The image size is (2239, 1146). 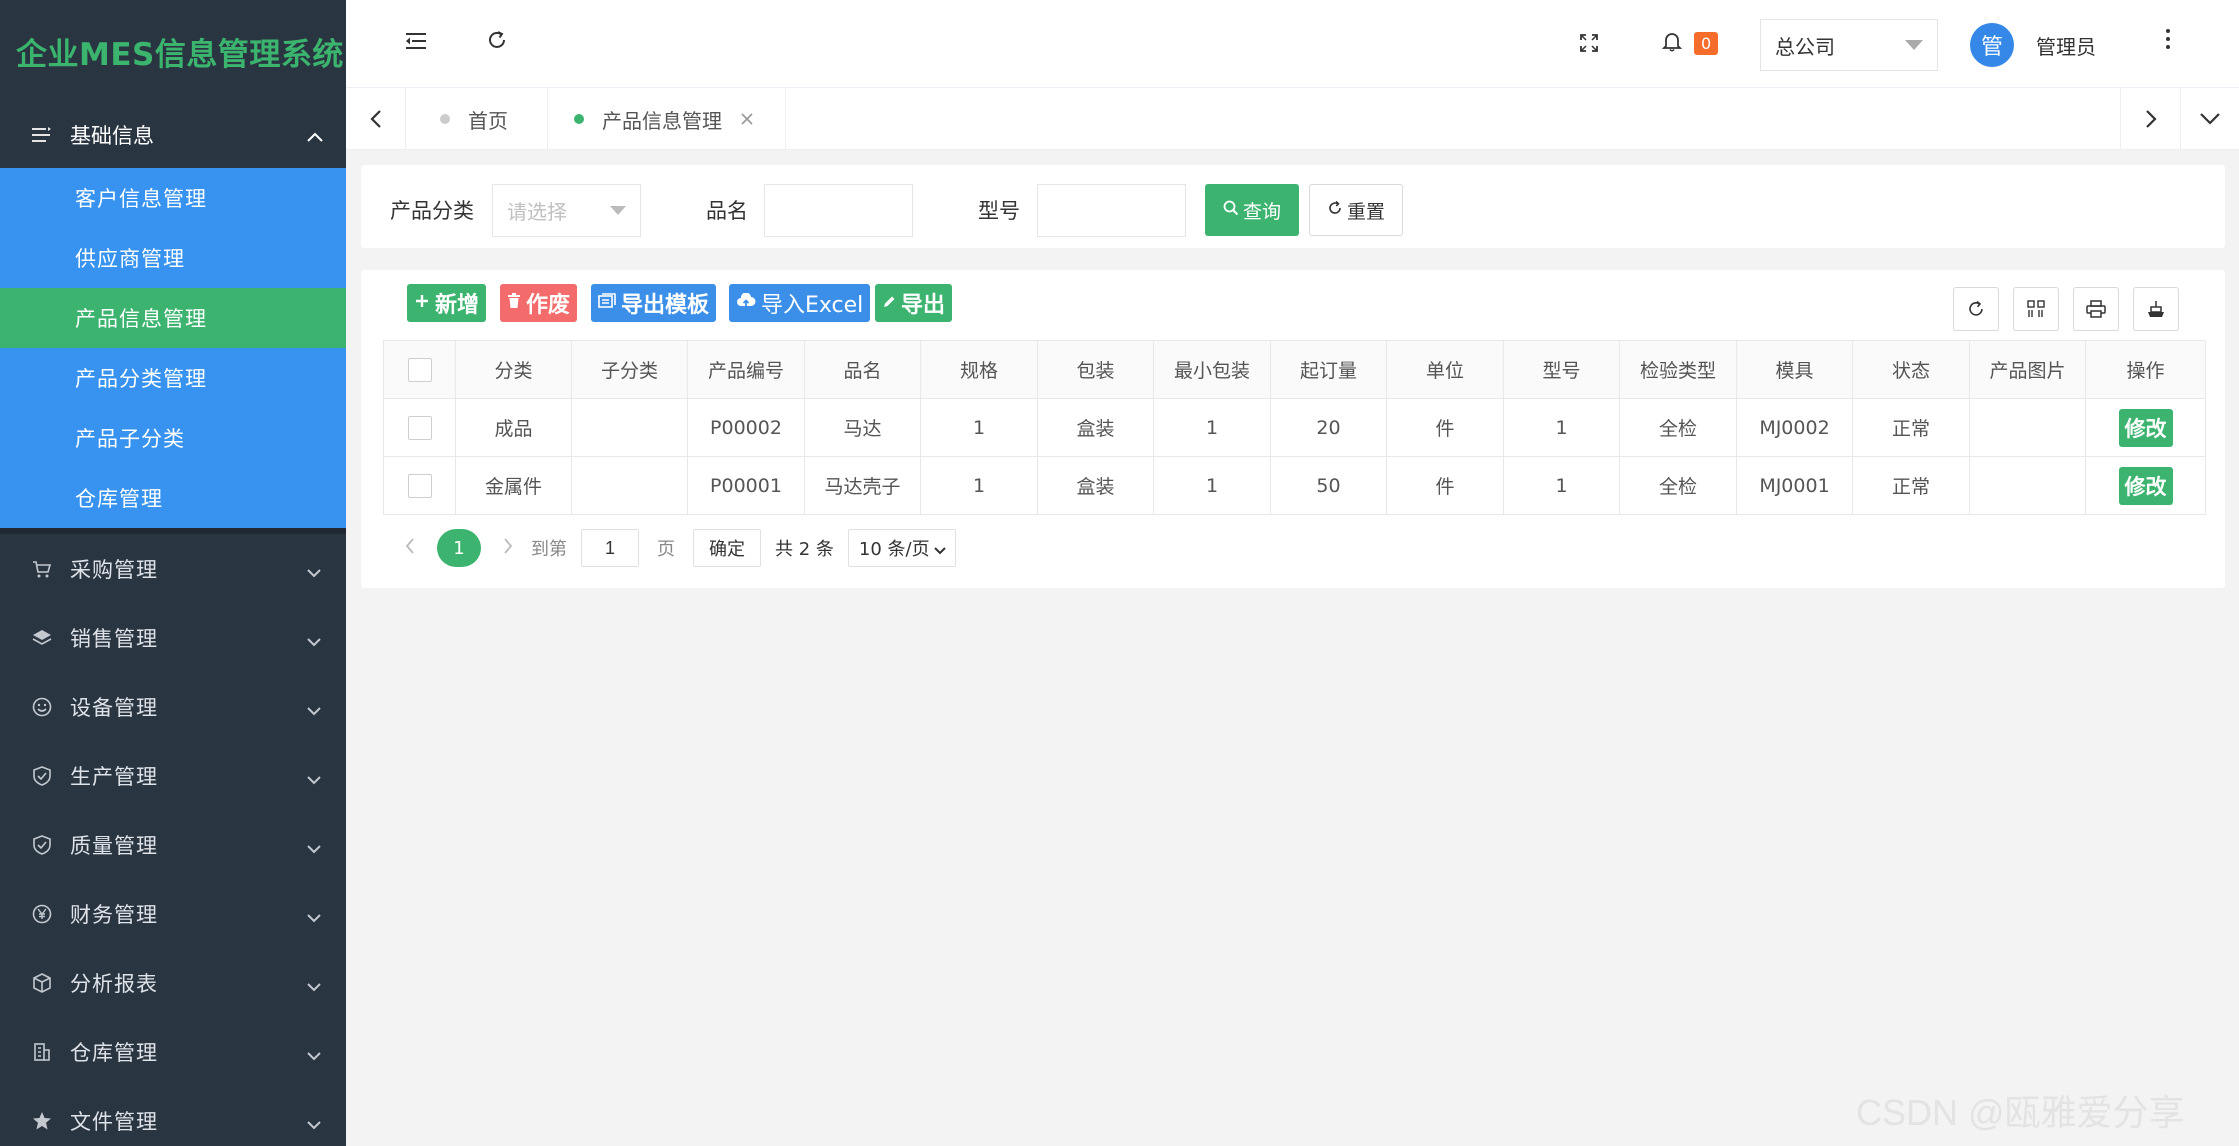 What do you see at coordinates (497, 43) in the screenshot?
I see `refresh-icon` at bounding box center [497, 43].